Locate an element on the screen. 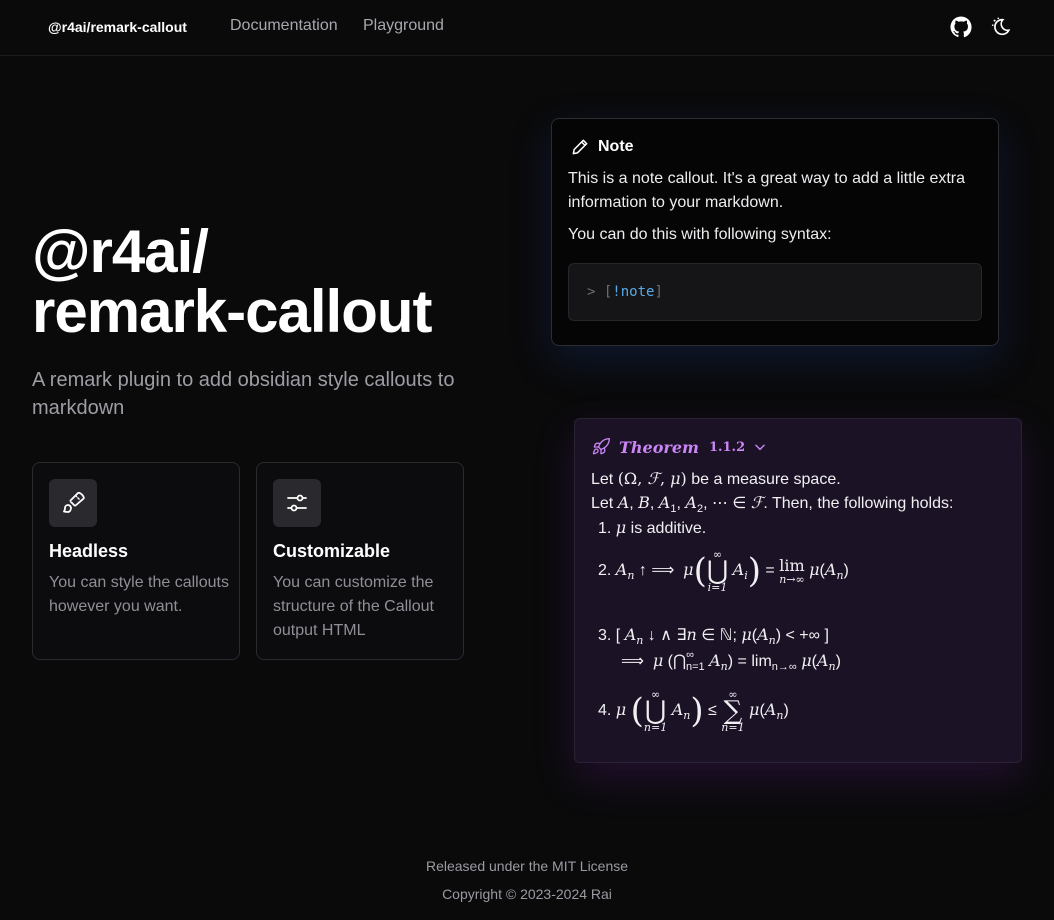  theorem-number: 1.1.2 is located at coordinates (727, 447).